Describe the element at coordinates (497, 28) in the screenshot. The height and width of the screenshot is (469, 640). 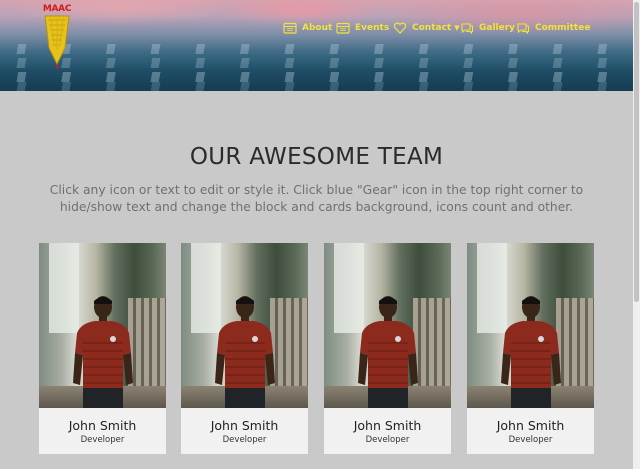
I see `nav-gallery-label: Gallery` at that location.